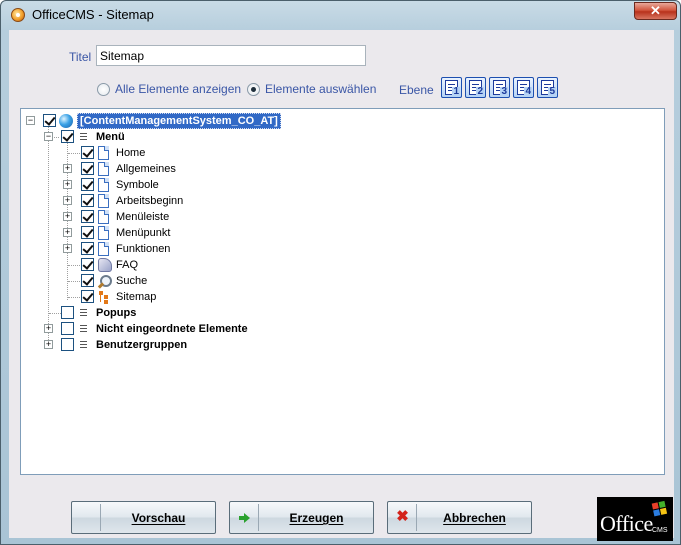 Image resolution: width=681 pixels, height=545 pixels. I want to click on radio-select-elements: Elemente auswählen, so click(311, 89).